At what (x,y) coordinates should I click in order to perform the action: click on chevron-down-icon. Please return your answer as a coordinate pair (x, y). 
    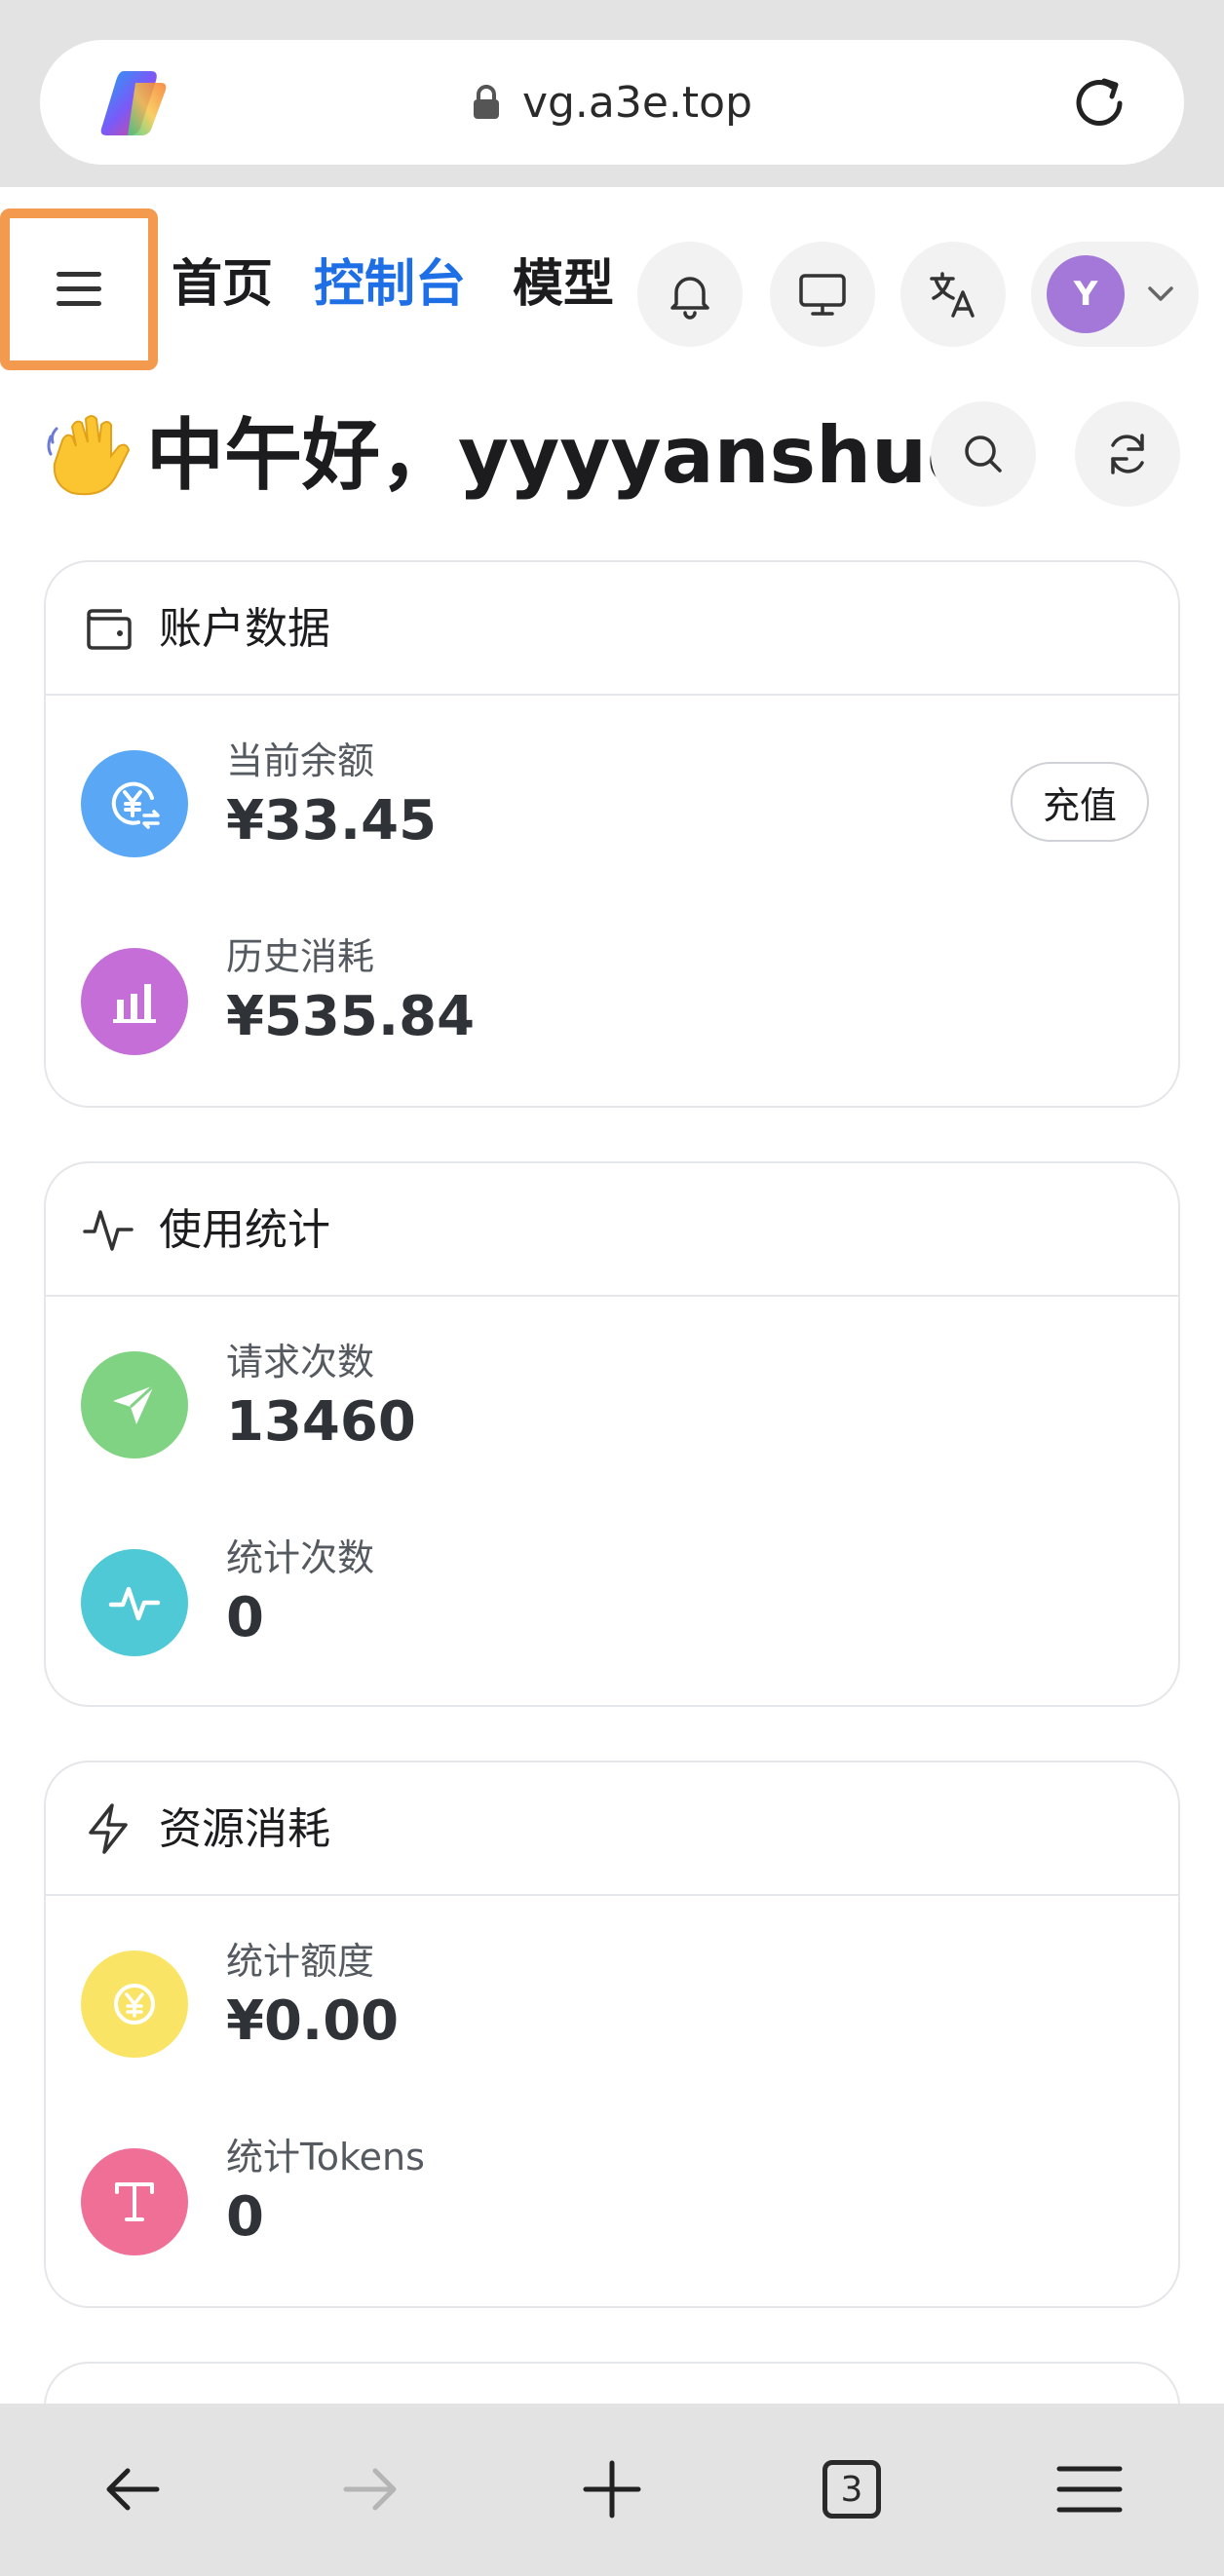
    Looking at the image, I should click on (1160, 293).